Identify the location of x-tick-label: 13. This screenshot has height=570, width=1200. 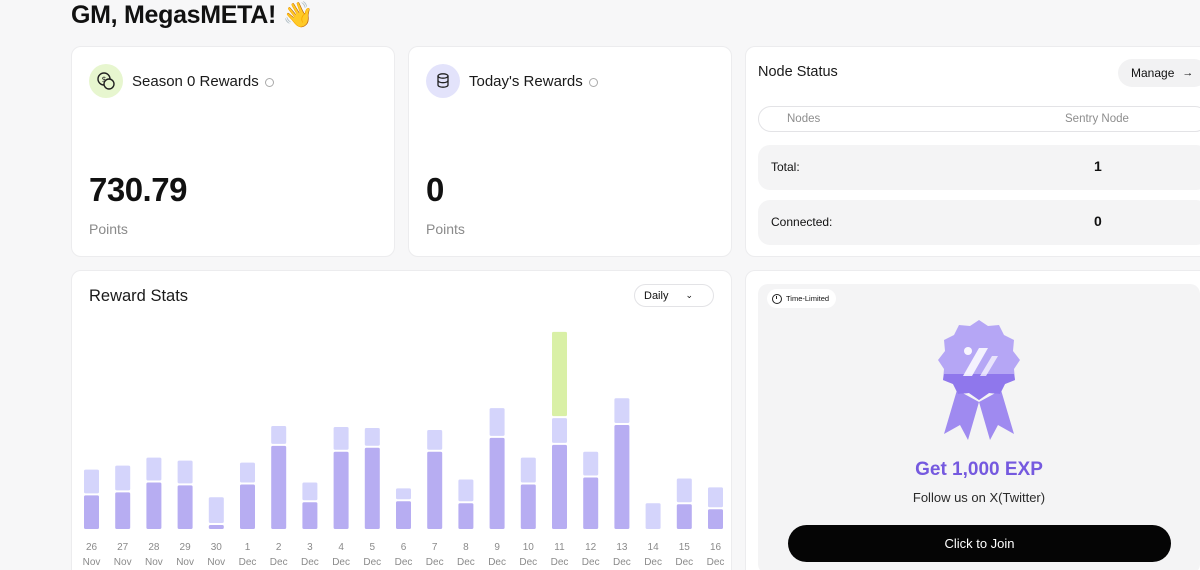
(622, 547).